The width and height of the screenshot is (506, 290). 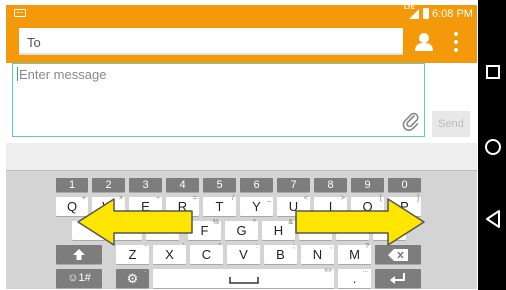 I want to click on attach-icon, so click(x=411, y=122).